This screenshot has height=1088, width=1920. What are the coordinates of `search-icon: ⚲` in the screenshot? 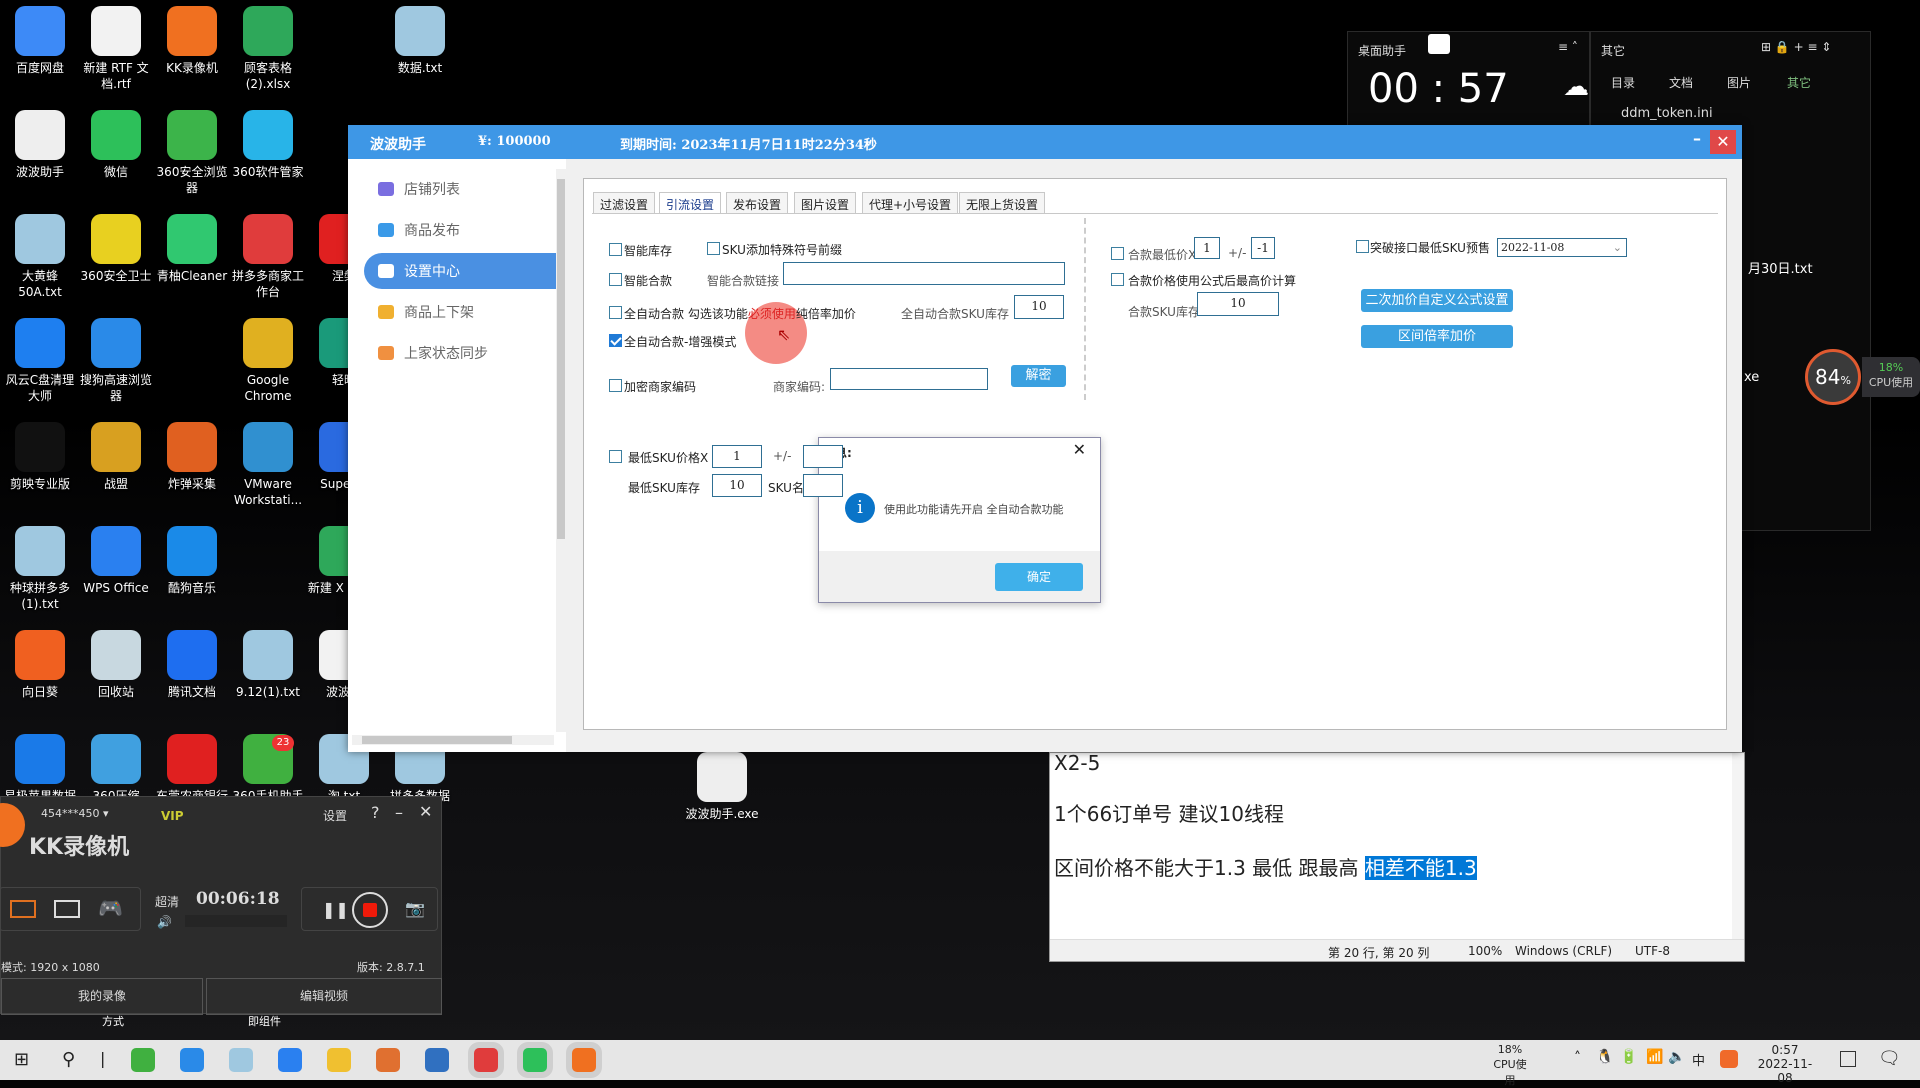 It's located at (68, 1059).